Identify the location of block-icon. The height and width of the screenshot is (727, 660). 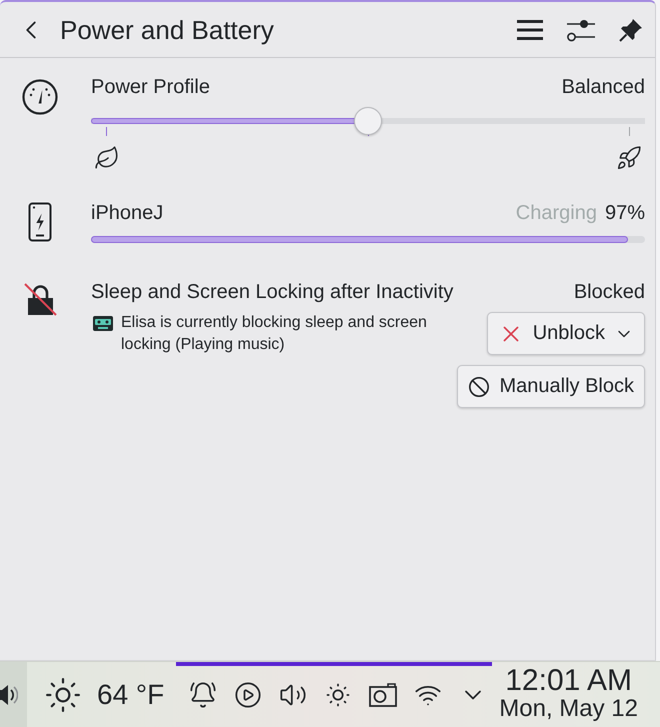
(479, 387).